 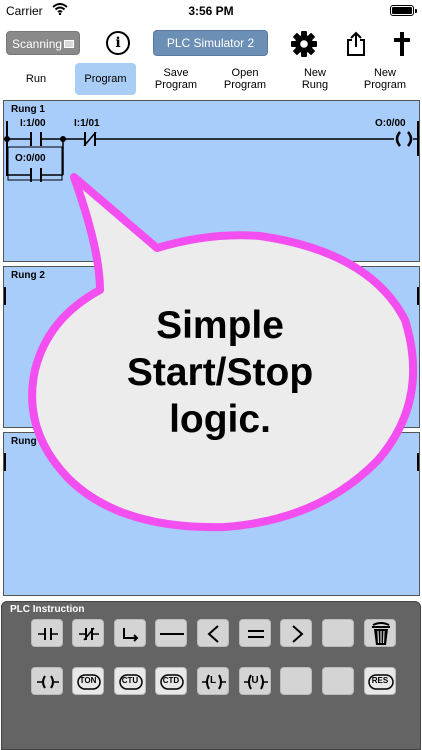 I want to click on run-label: Run, so click(x=36, y=79).